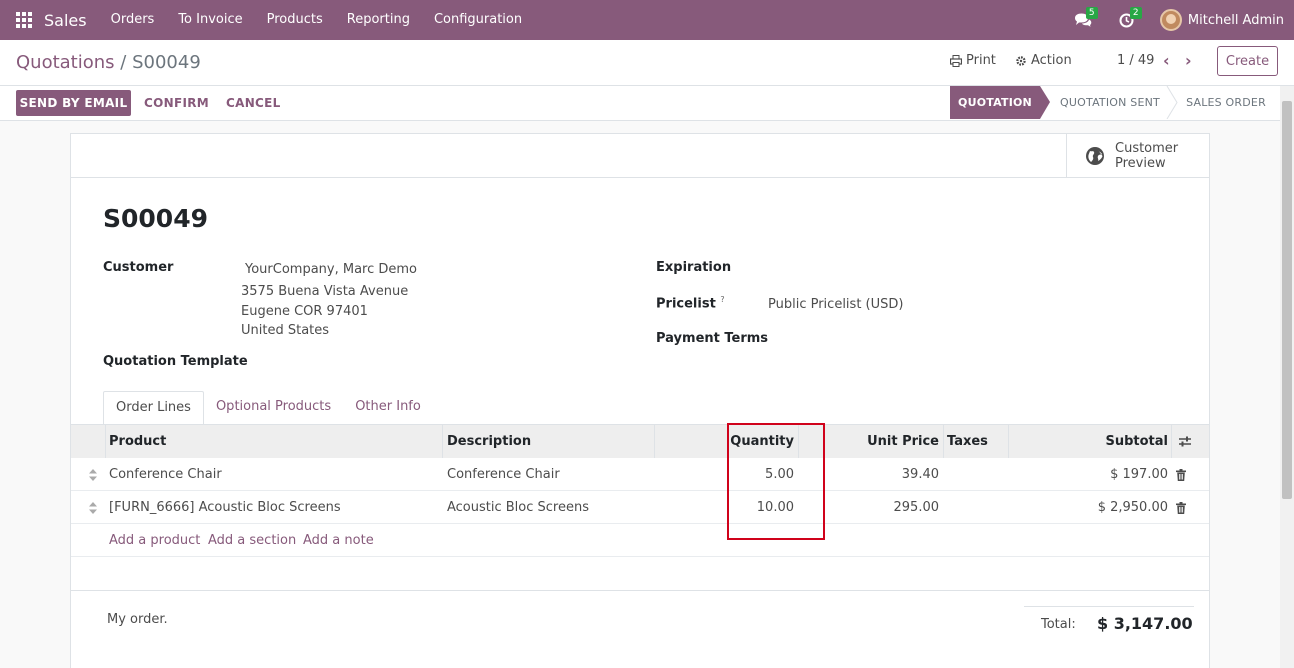  Describe the element at coordinates (304, 311) in the screenshot. I see `customer-city: Eugene COR 97401` at that location.